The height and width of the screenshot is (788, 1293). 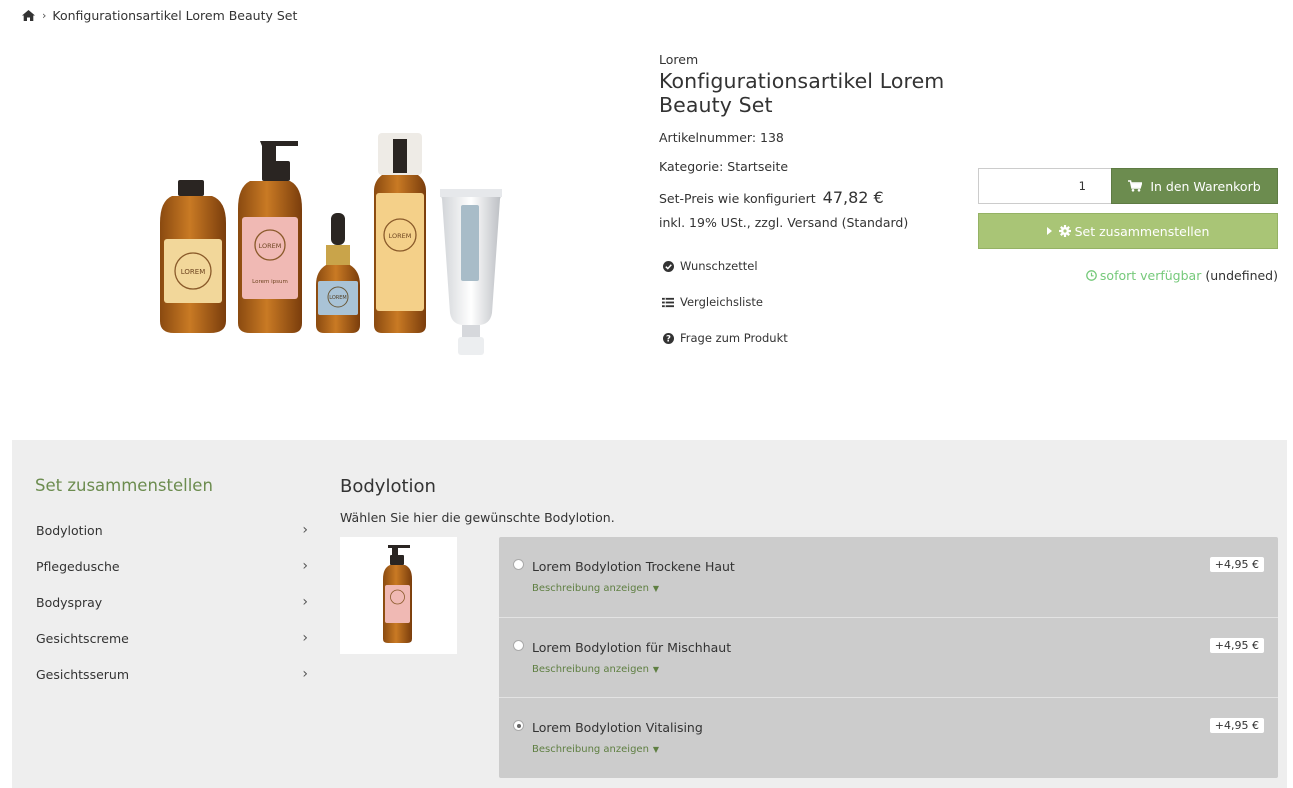 I want to click on option-name: Lorem Bodylotion Trockene Haut, so click(x=633, y=566).